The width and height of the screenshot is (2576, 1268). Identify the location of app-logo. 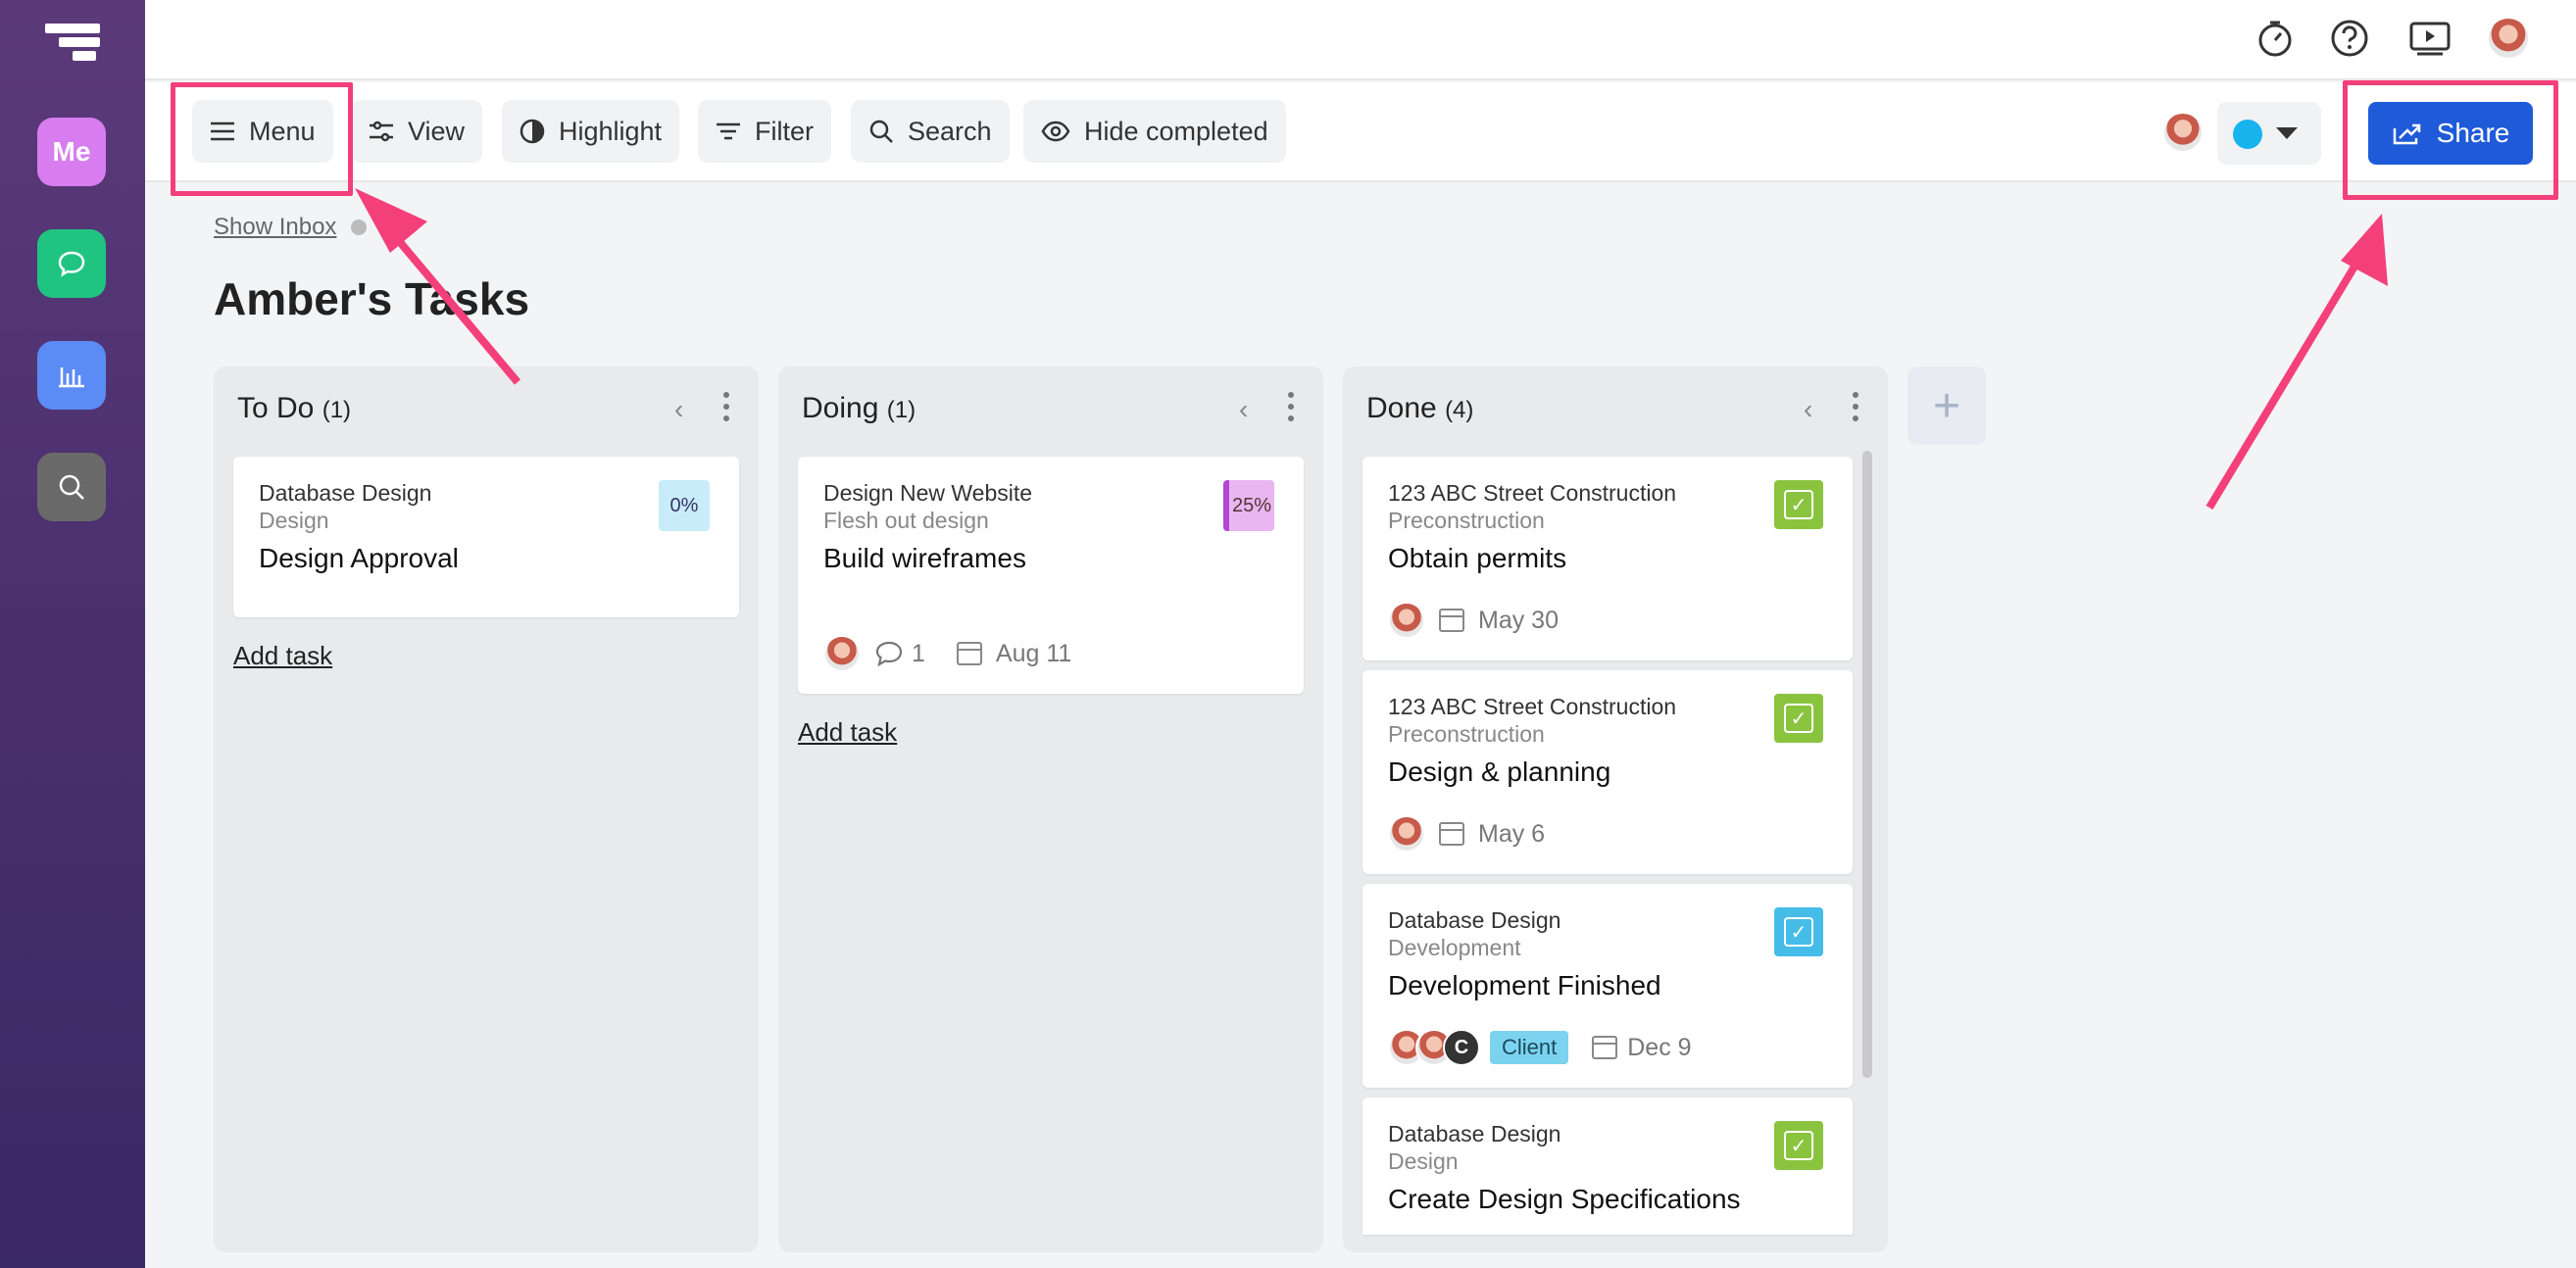
(72, 44).